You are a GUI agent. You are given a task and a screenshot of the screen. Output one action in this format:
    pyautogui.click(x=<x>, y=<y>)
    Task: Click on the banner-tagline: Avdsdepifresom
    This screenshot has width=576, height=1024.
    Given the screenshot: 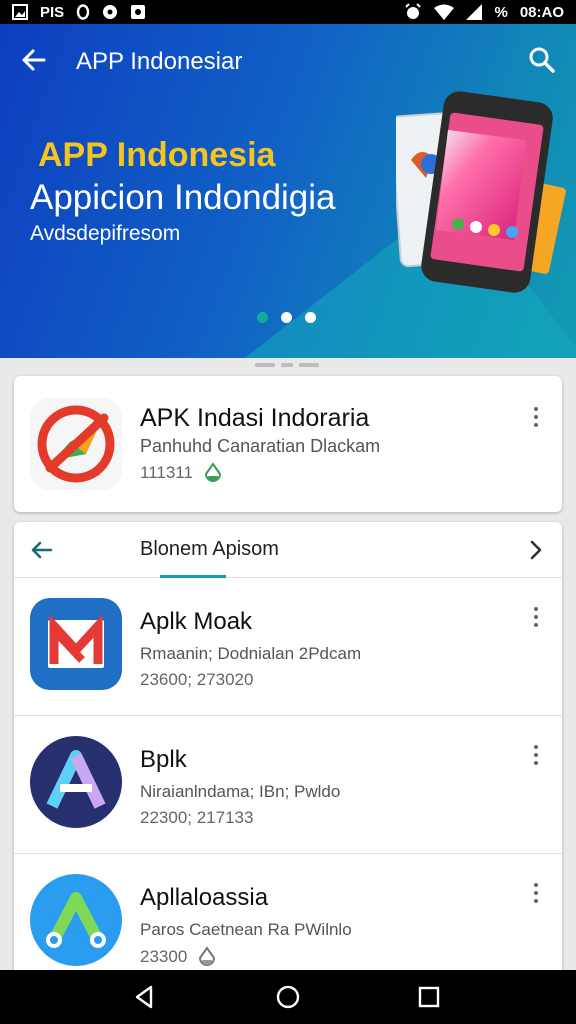 What is the action you would take?
    pyautogui.click(x=105, y=233)
    